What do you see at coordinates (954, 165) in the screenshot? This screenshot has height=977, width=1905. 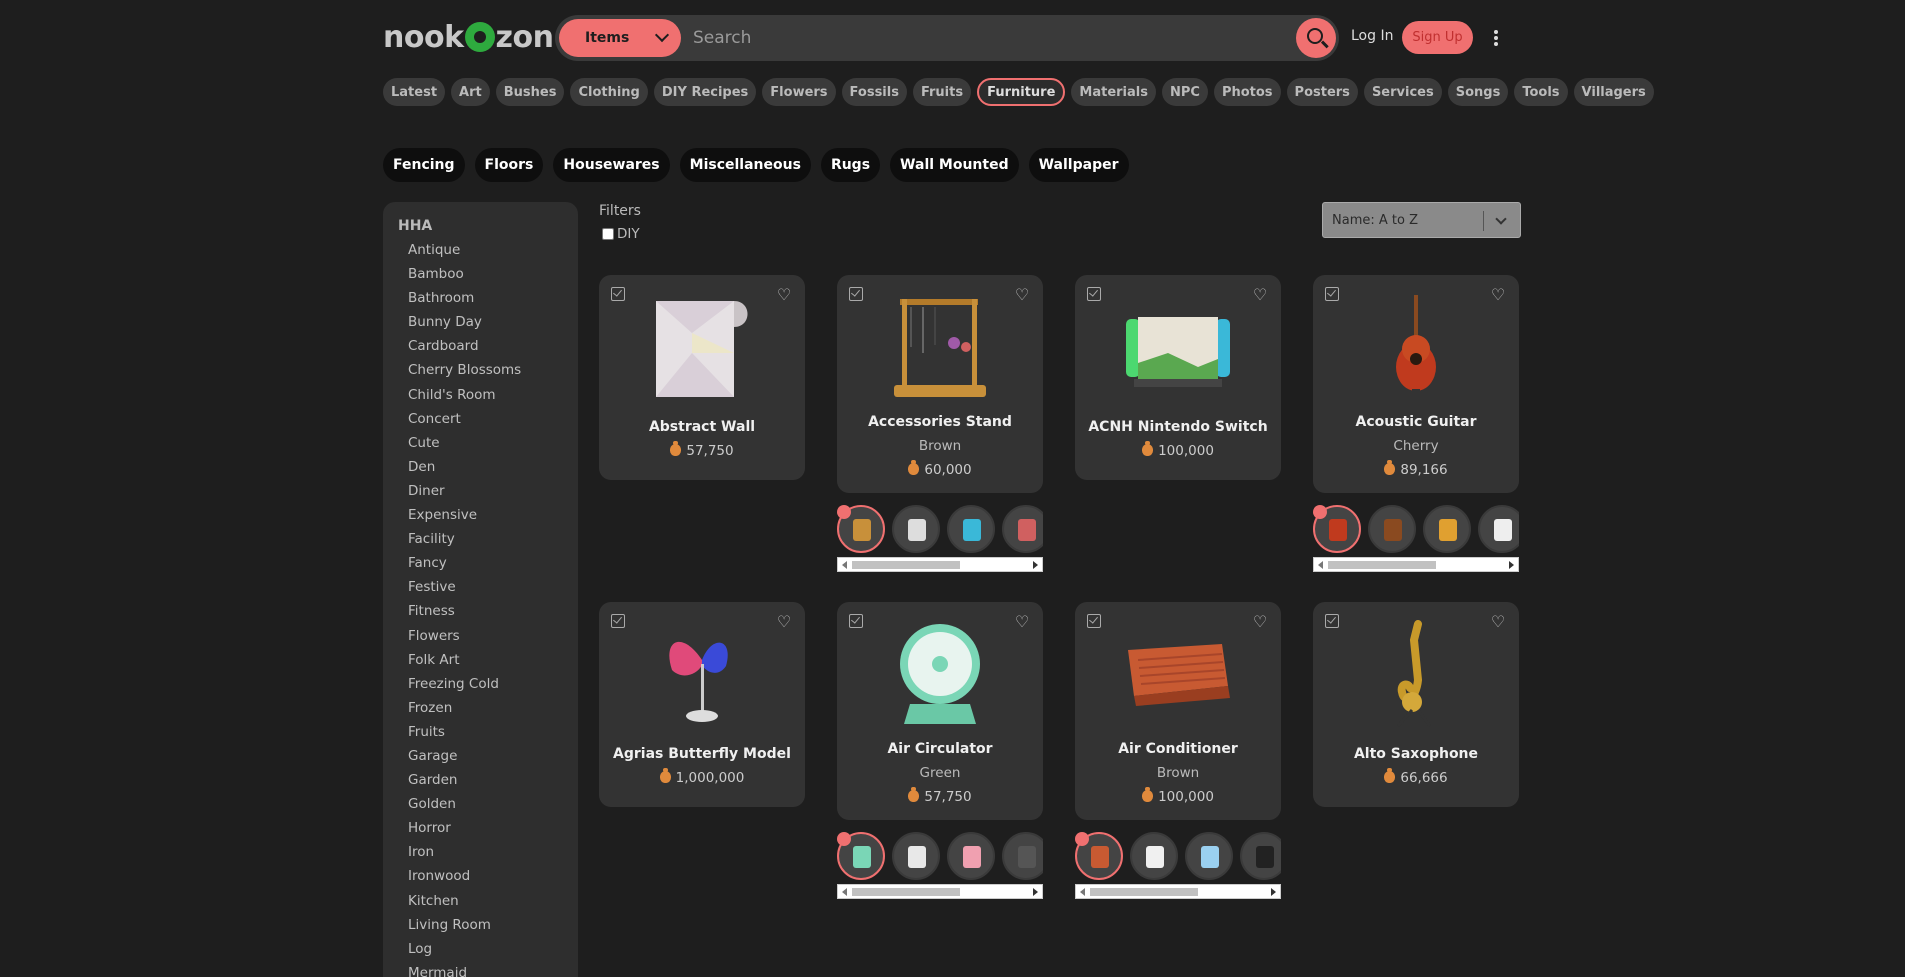 I see `subcategory-wall-mounted: Wall Mounted` at bounding box center [954, 165].